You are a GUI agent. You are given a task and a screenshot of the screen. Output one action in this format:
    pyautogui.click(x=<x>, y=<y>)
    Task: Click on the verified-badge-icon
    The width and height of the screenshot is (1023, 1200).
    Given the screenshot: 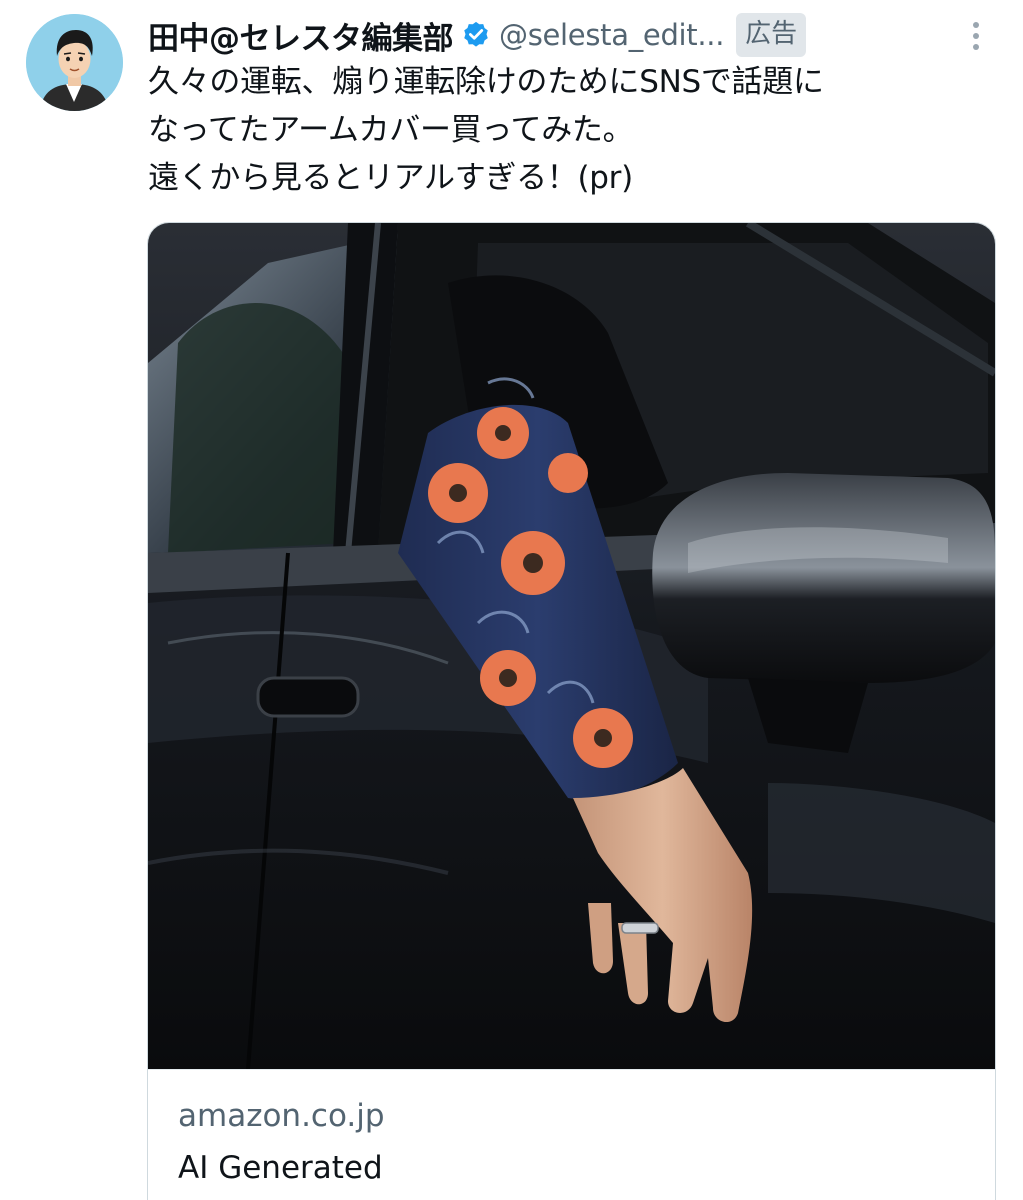 What is the action you would take?
    pyautogui.click(x=476, y=34)
    